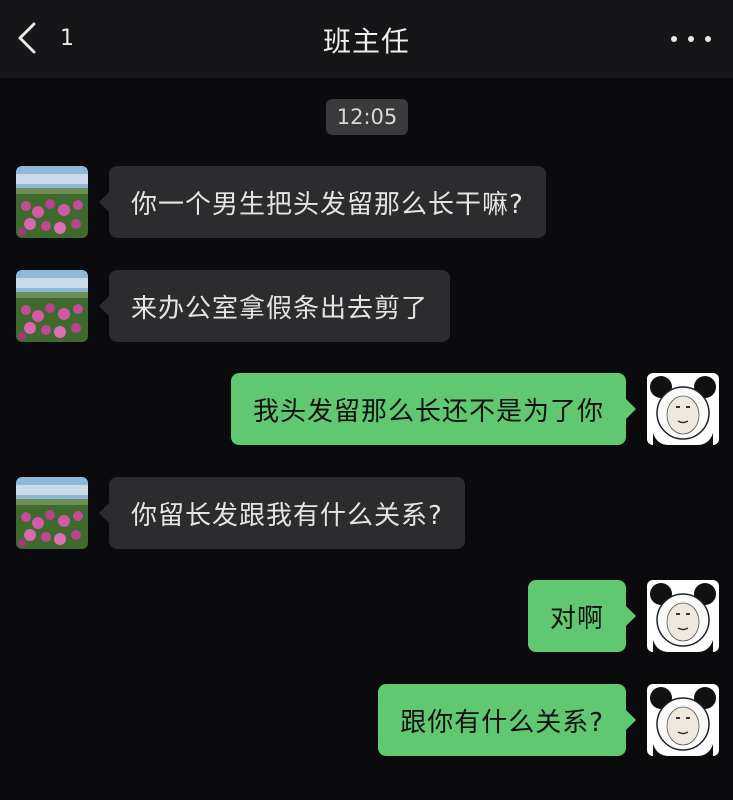 The image size is (733, 800). Describe the element at coordinates (367, 117) in the screenshot. I see `timestamp-badge: 12:05` at that location.